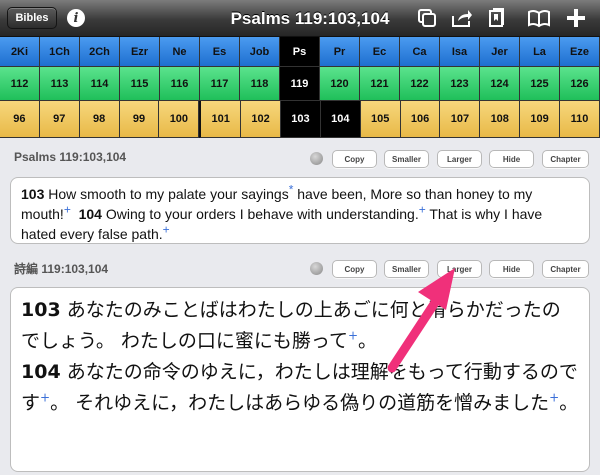  I want to click on top-navigation-bar: Bibles i Psalms 119:103,104, so click(300, 18).